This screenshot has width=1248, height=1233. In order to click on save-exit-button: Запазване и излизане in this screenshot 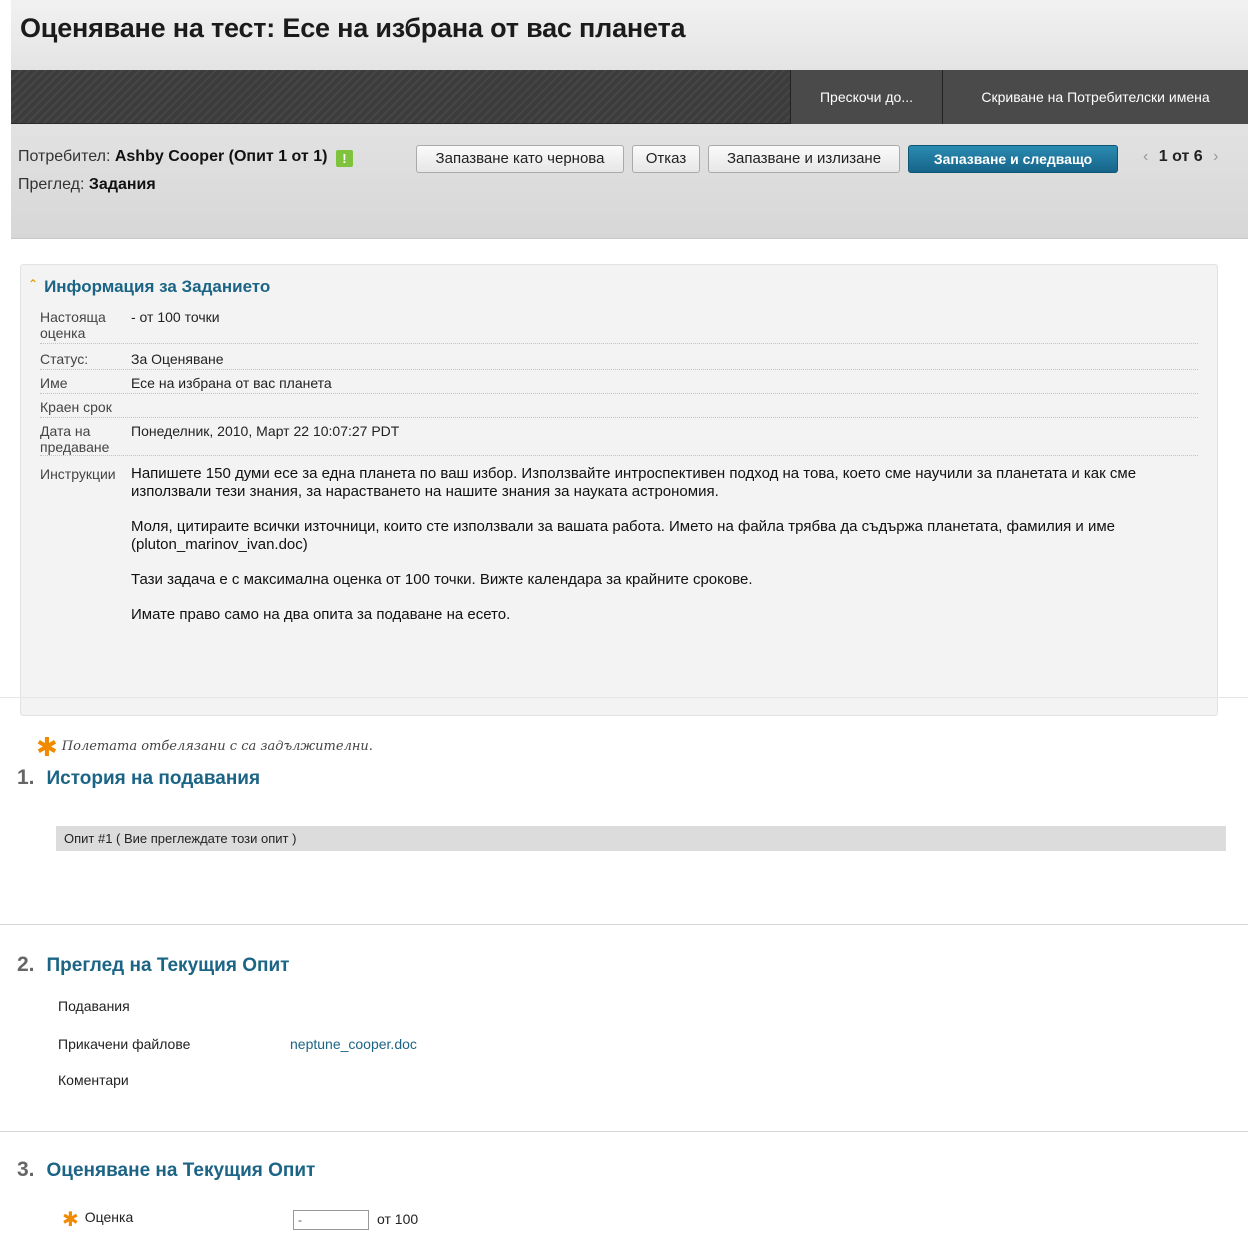, I will do `click(804, 159)`.